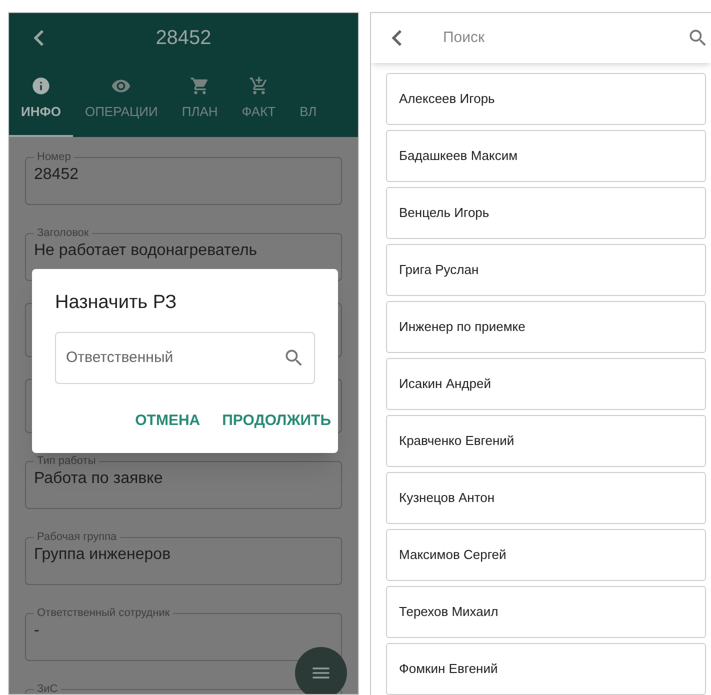  What do you see at coordinates (77, 537) in the screenshot?
I see `field-label: Рабочая группа` at bounding box center [77, 537].